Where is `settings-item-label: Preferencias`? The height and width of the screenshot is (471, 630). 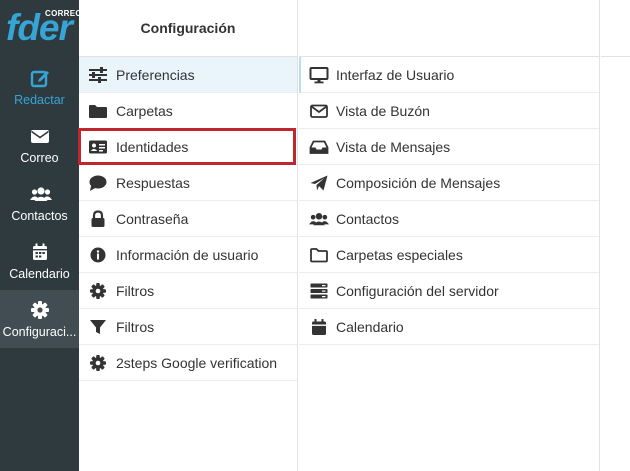 settings-item-label: Preferencias is located at coordinates (155, 74).